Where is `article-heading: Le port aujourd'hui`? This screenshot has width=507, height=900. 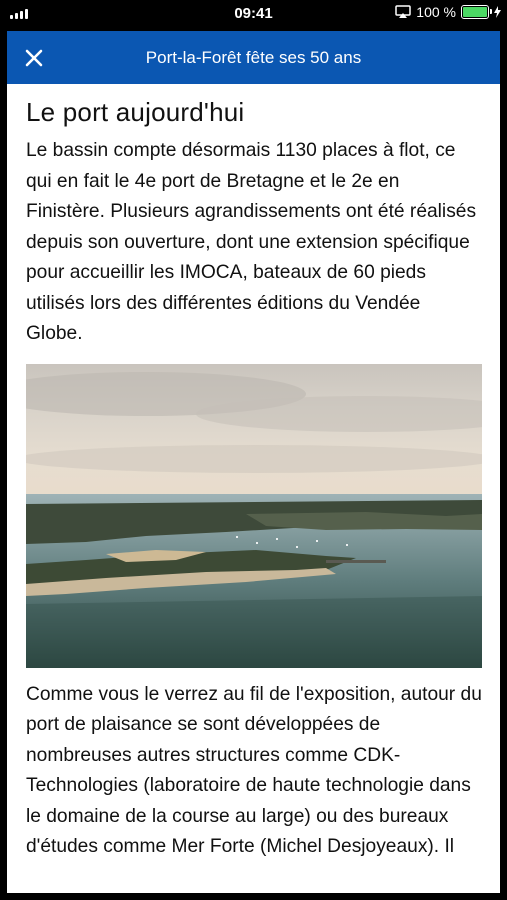
article-heading: Le port aujourd'hui is located at coordinates (135, 112).